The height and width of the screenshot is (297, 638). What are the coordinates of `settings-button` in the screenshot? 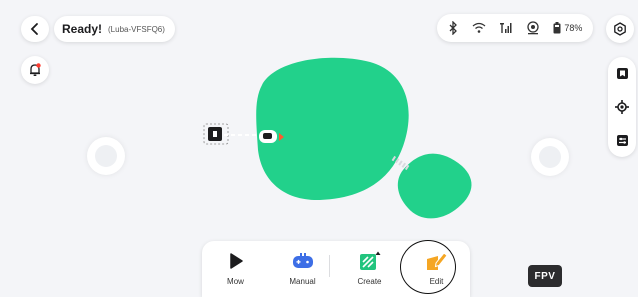 It's located at (620, 29).